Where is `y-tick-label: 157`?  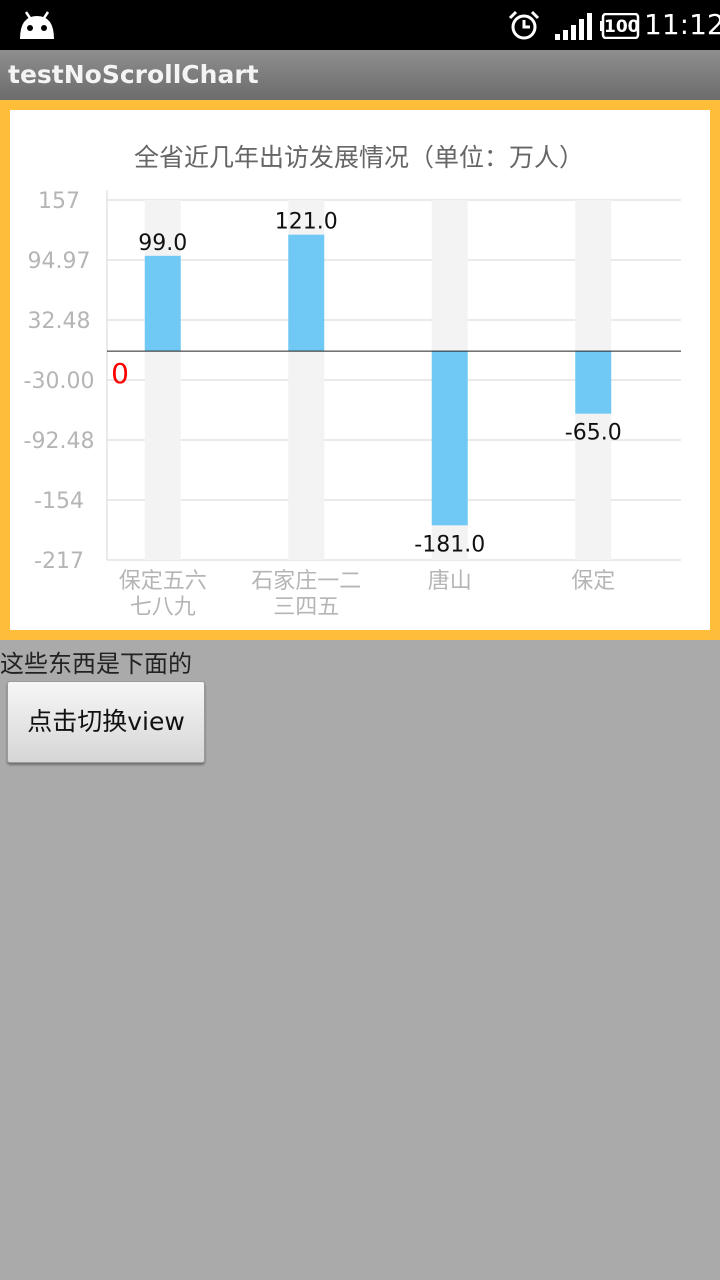
y-tick-label: 157 is located at coordinates (59, 201).